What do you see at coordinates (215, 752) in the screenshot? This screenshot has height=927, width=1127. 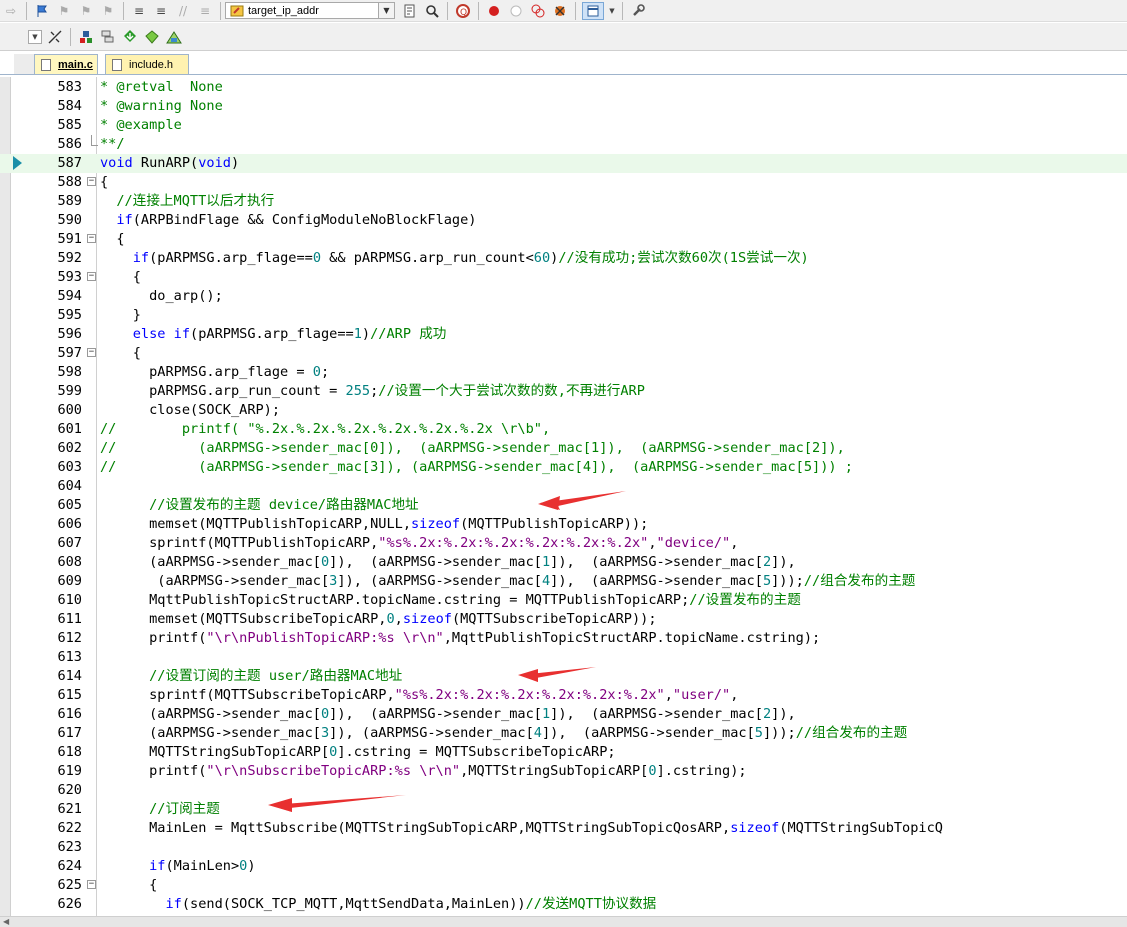 I see `code-token: MQTTStringSubTopicARP[` at bounding box center [215, 752].